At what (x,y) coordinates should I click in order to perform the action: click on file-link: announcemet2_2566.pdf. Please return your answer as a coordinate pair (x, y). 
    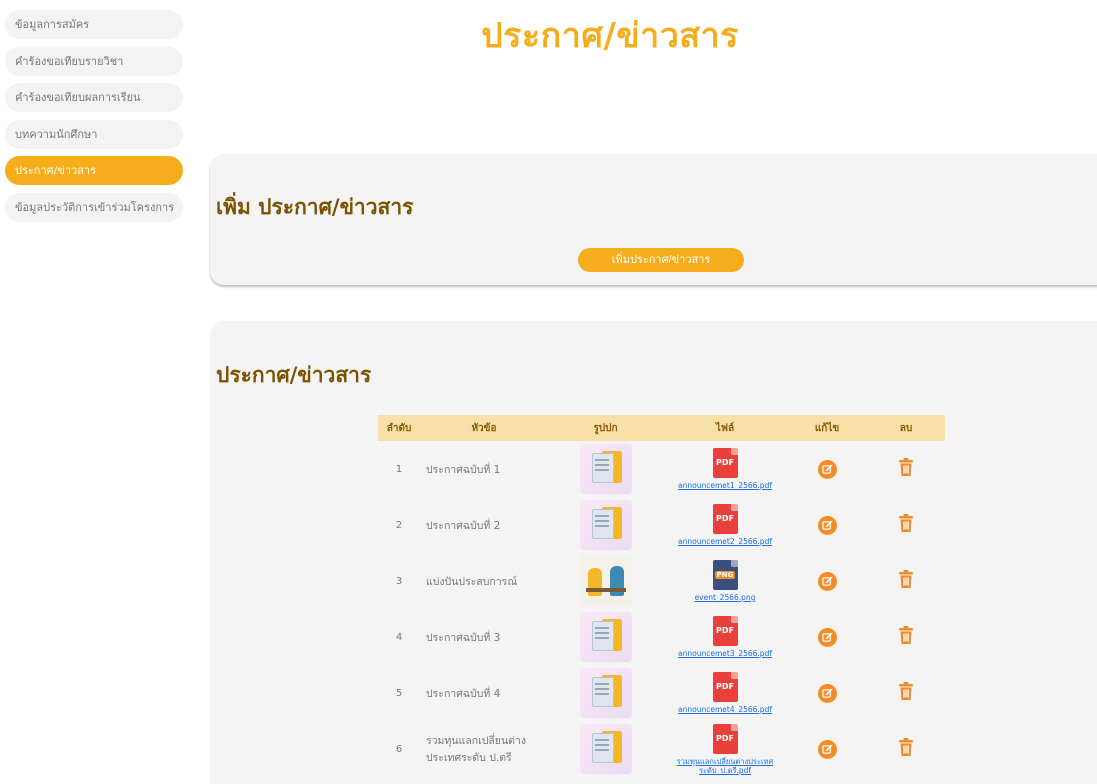
    Looking at the image, I should click on (725, 541).